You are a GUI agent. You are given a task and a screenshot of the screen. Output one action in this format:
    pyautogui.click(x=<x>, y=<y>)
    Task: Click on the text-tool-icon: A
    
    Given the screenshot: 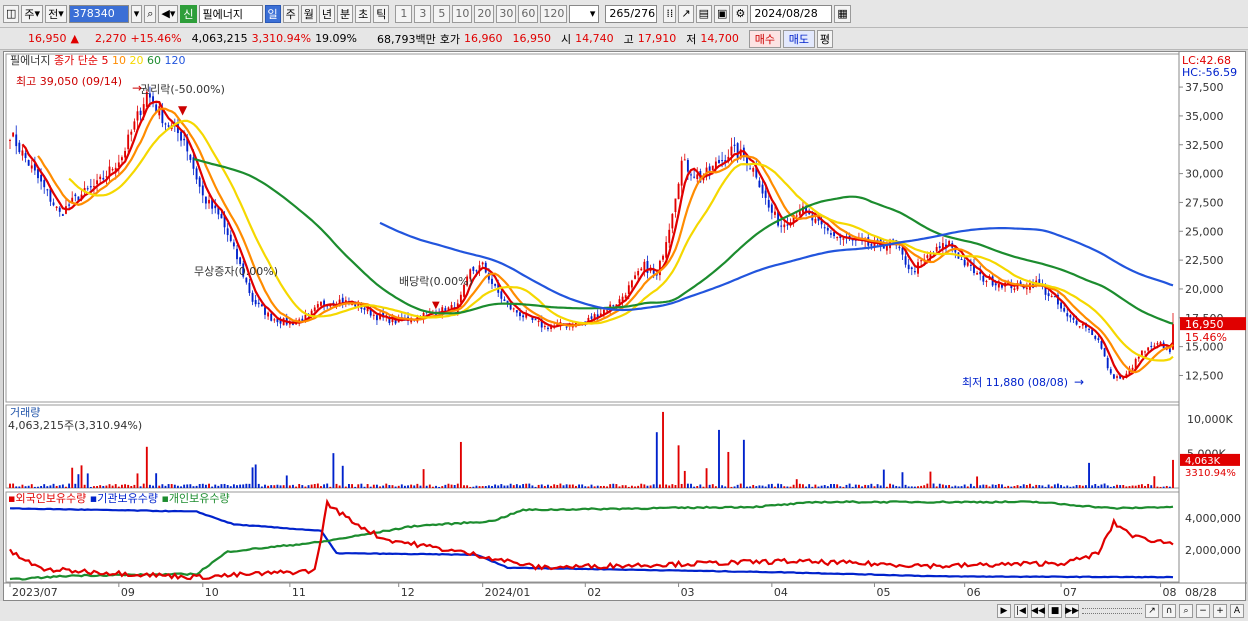 What is the action you would take?
    pyautogui.click(x=1237, y=611)
    